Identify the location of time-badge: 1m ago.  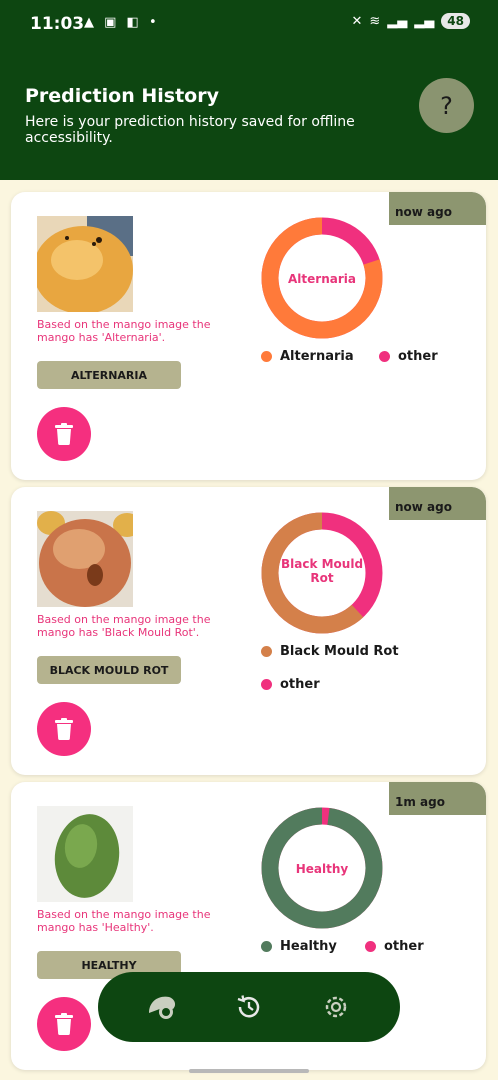
(437, 798).